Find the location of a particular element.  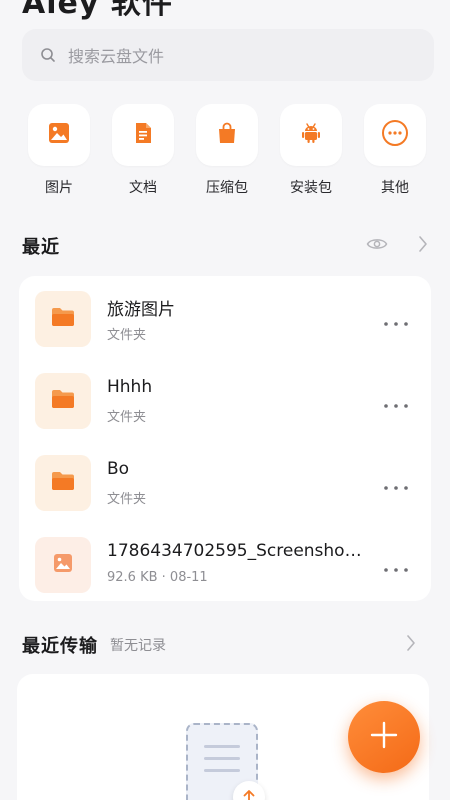

category-archives: 压缩包 is located at coordinates (227, 150).